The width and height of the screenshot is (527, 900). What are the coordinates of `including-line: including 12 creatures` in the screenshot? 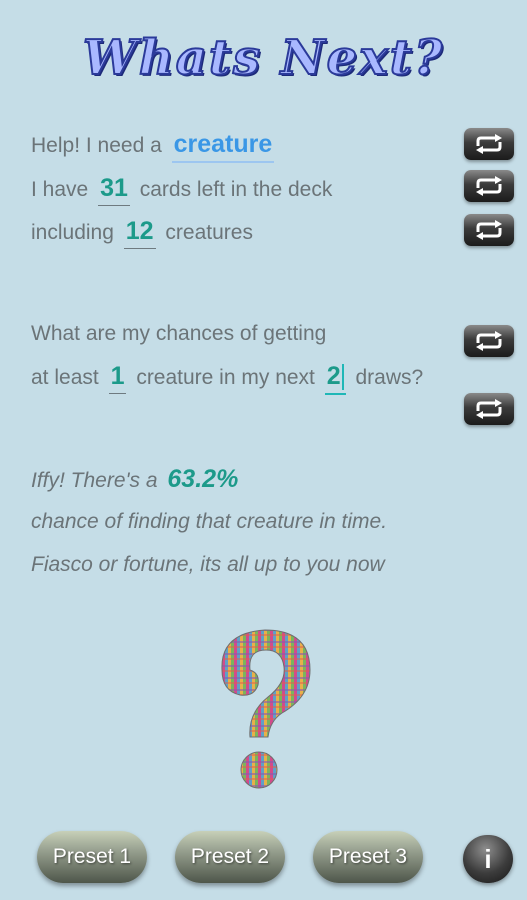 It's located at (142, 233).